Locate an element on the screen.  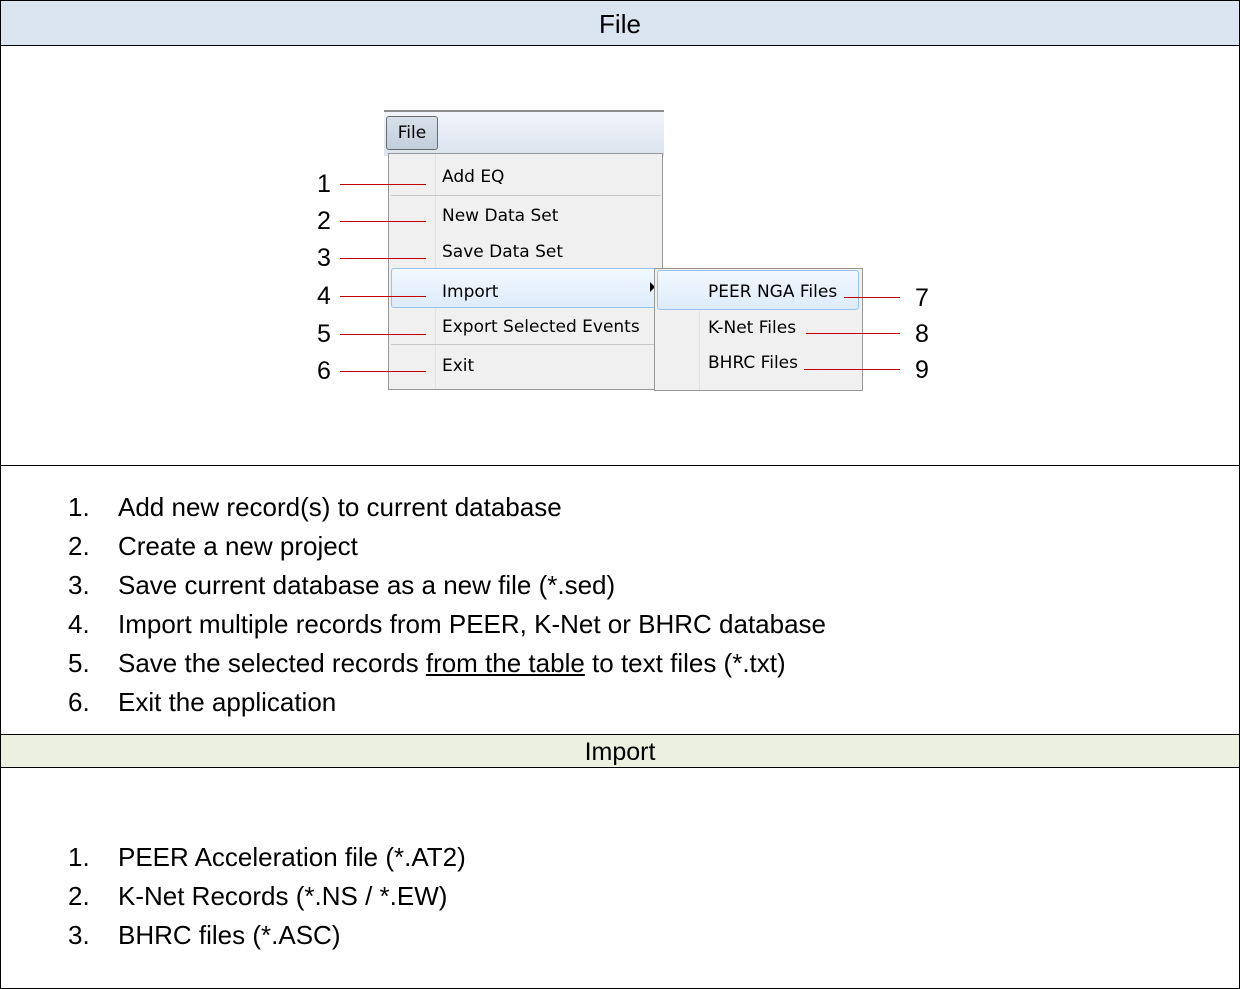
callout-number-6: 6 is located at coordinates (324, 371).